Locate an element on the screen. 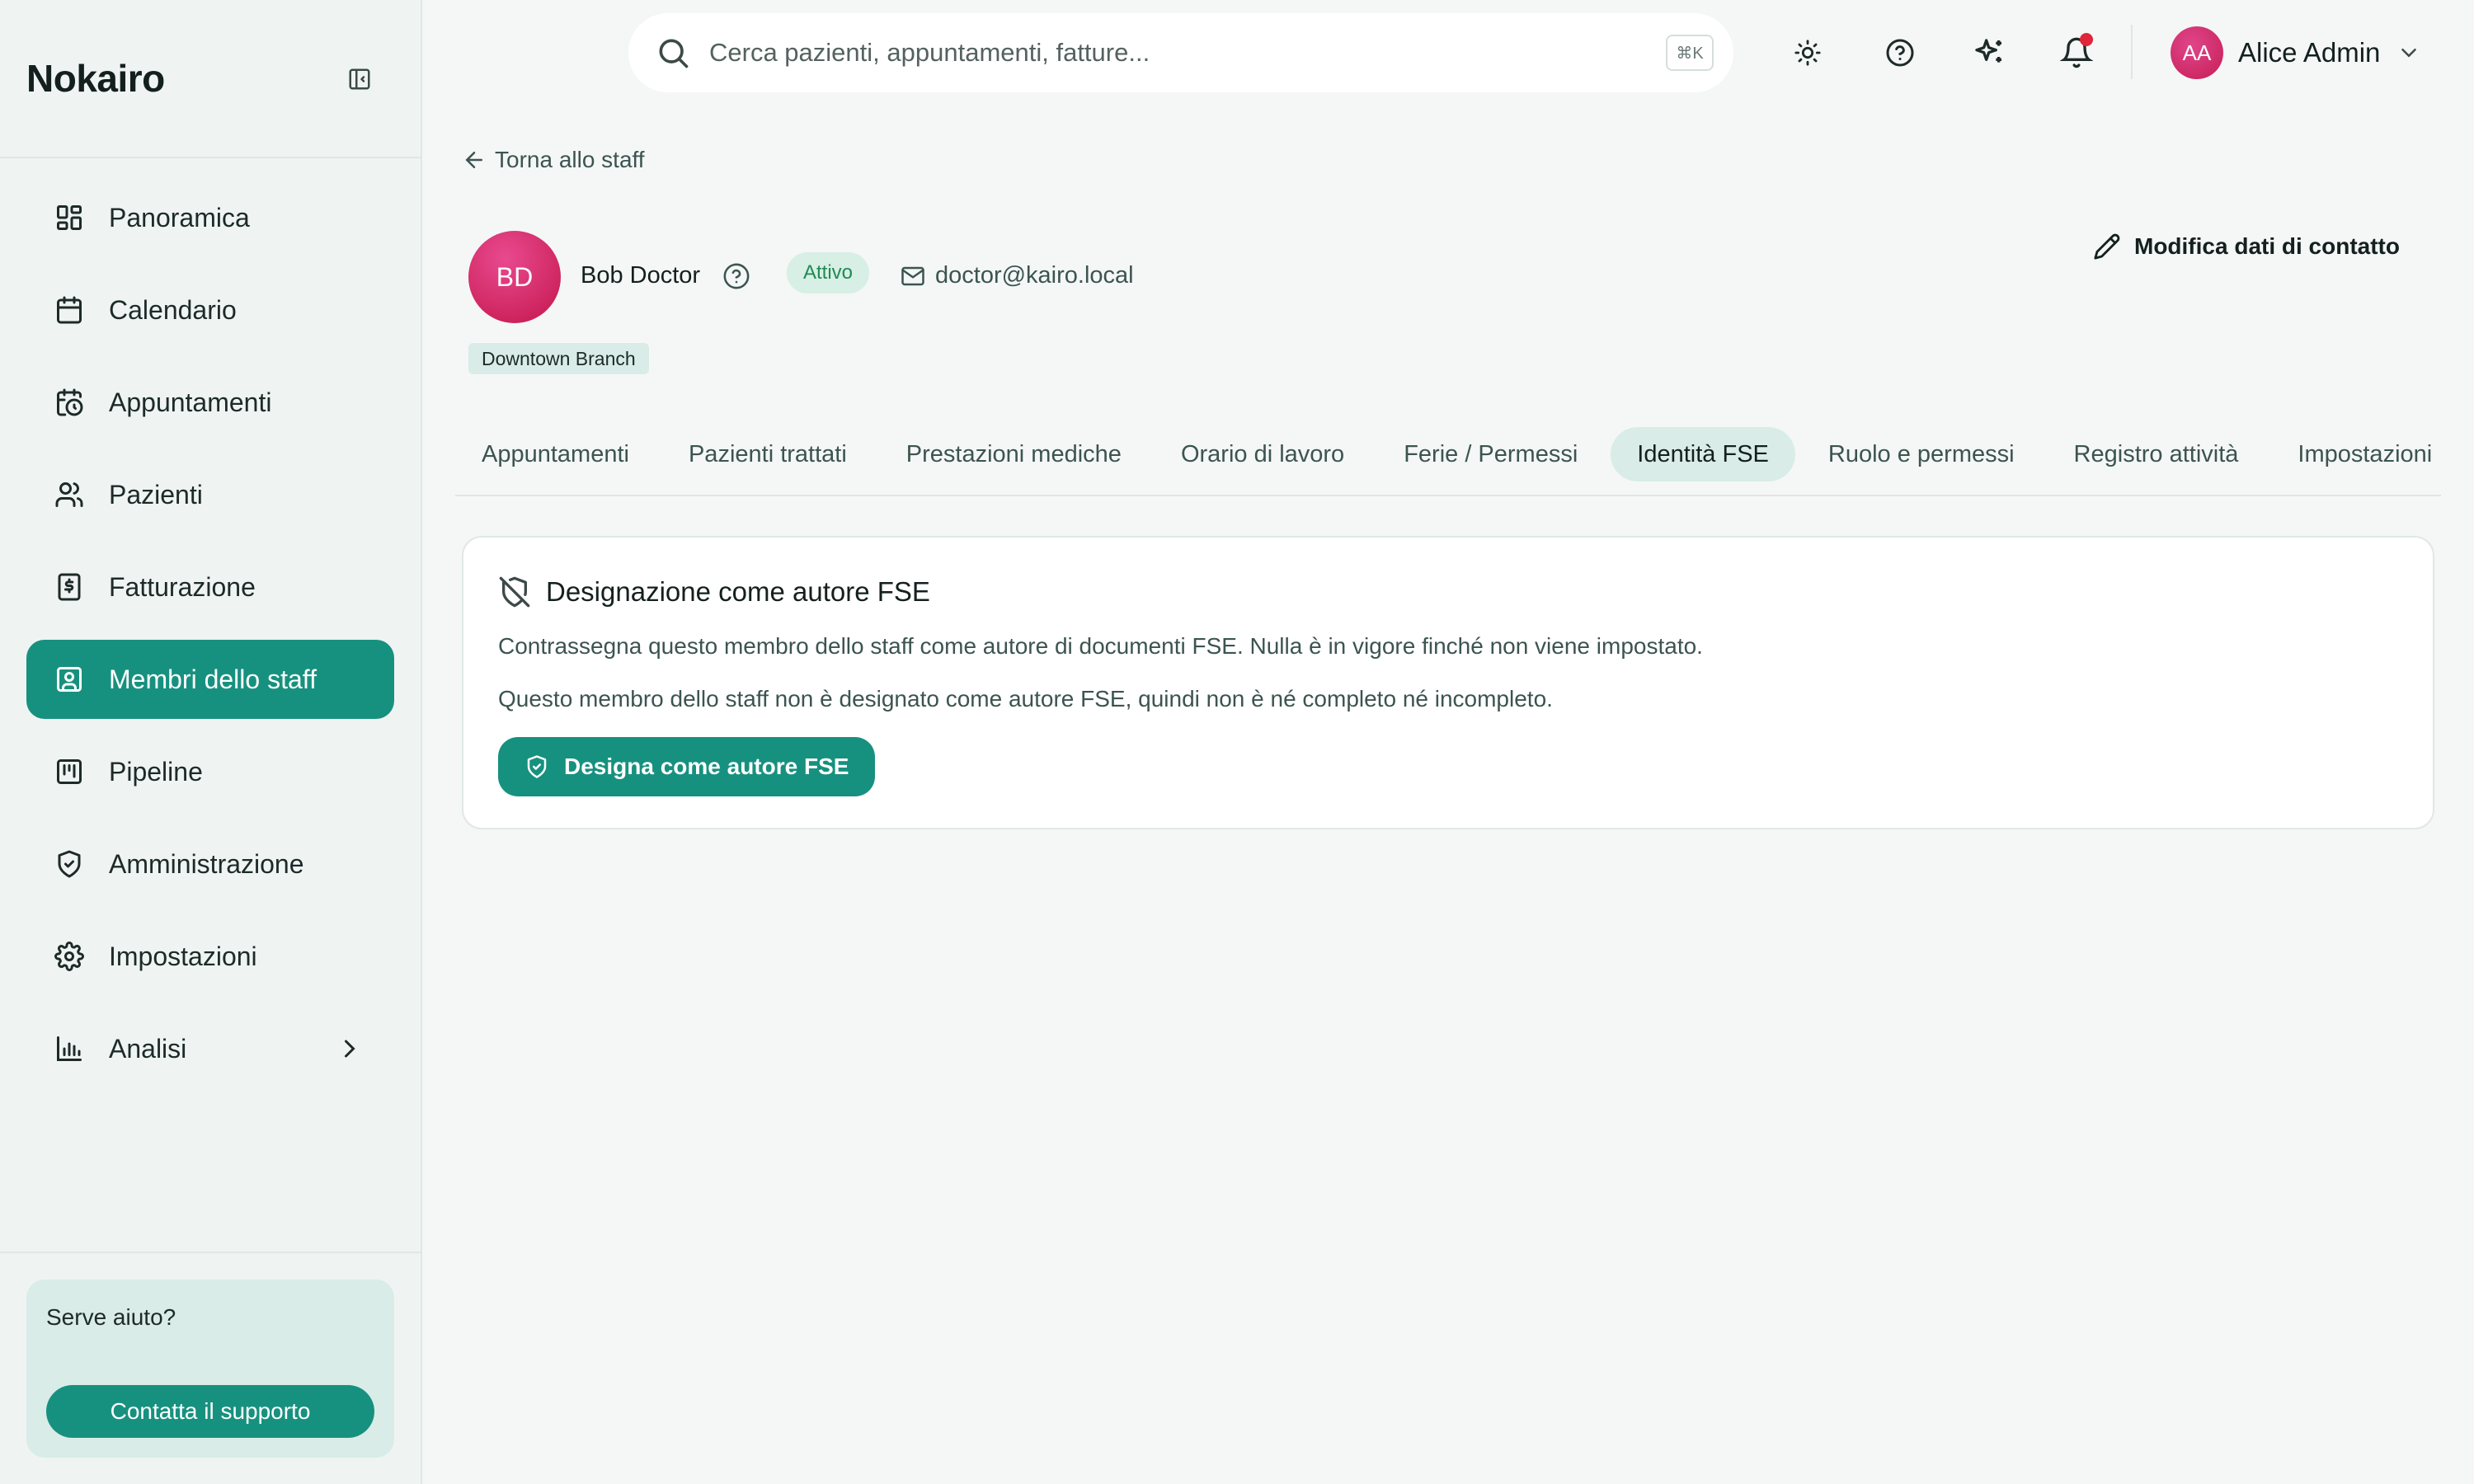  sidebar-item-fatturazione: Fatturazione is located at coordinates (210, 587).